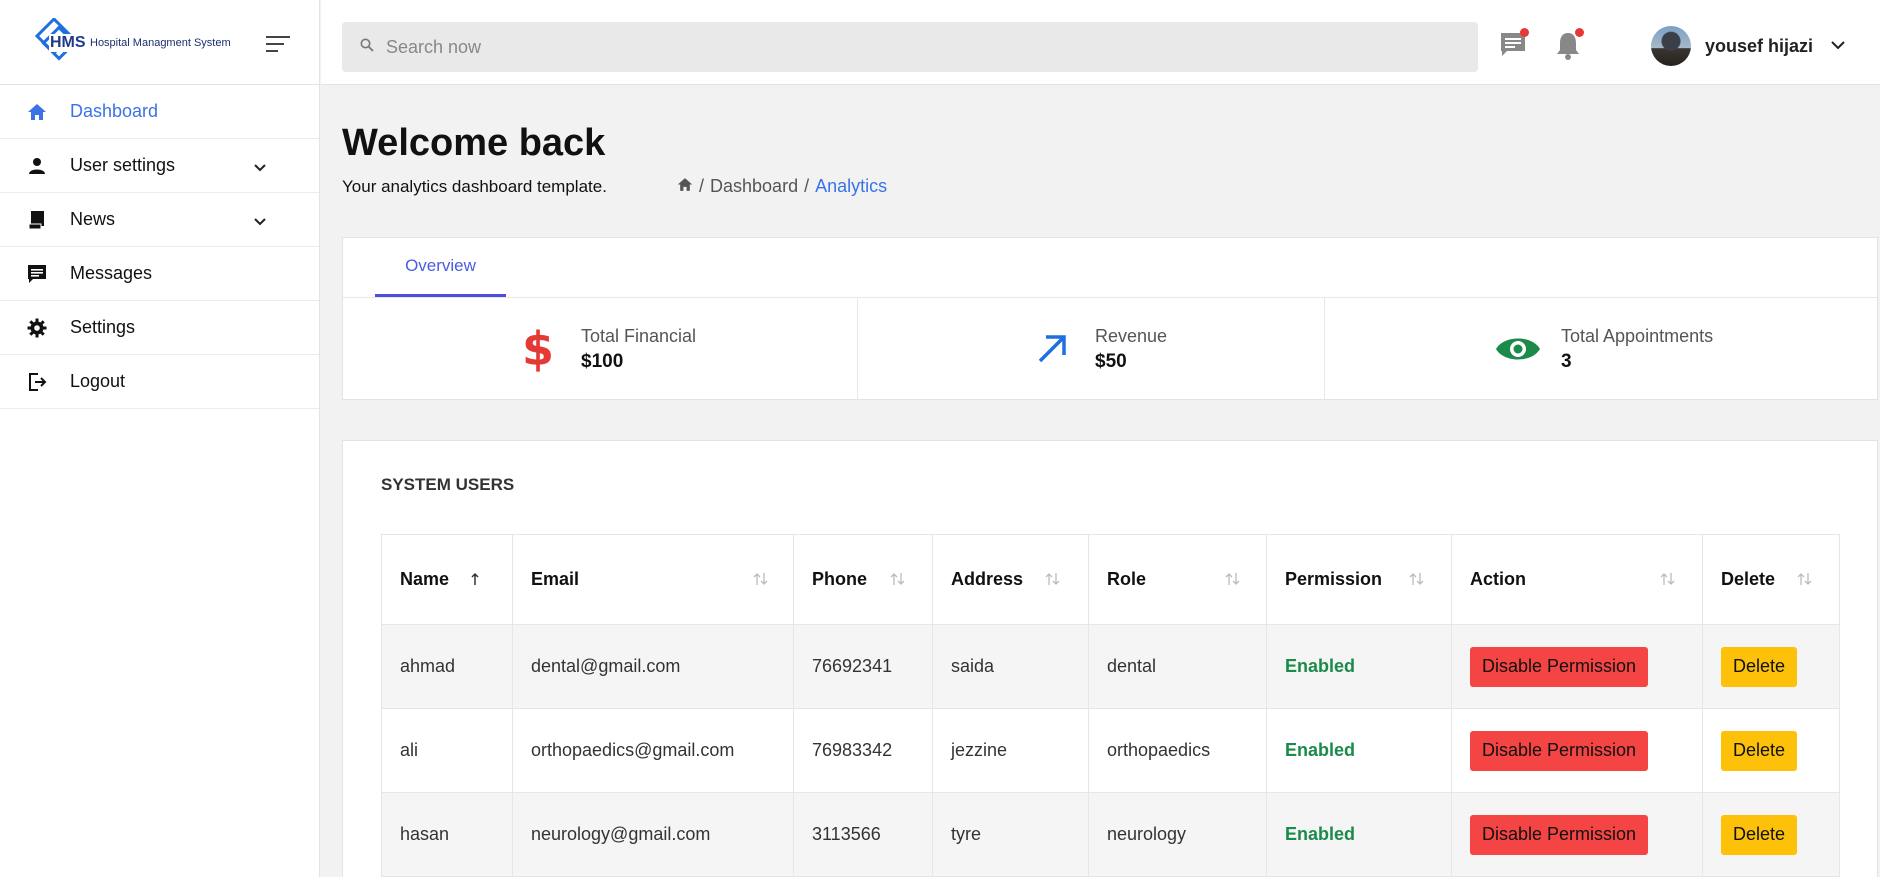  Describe the element at coordinates (37, 328) in the screenshot. I see `gear-icon` at that location.